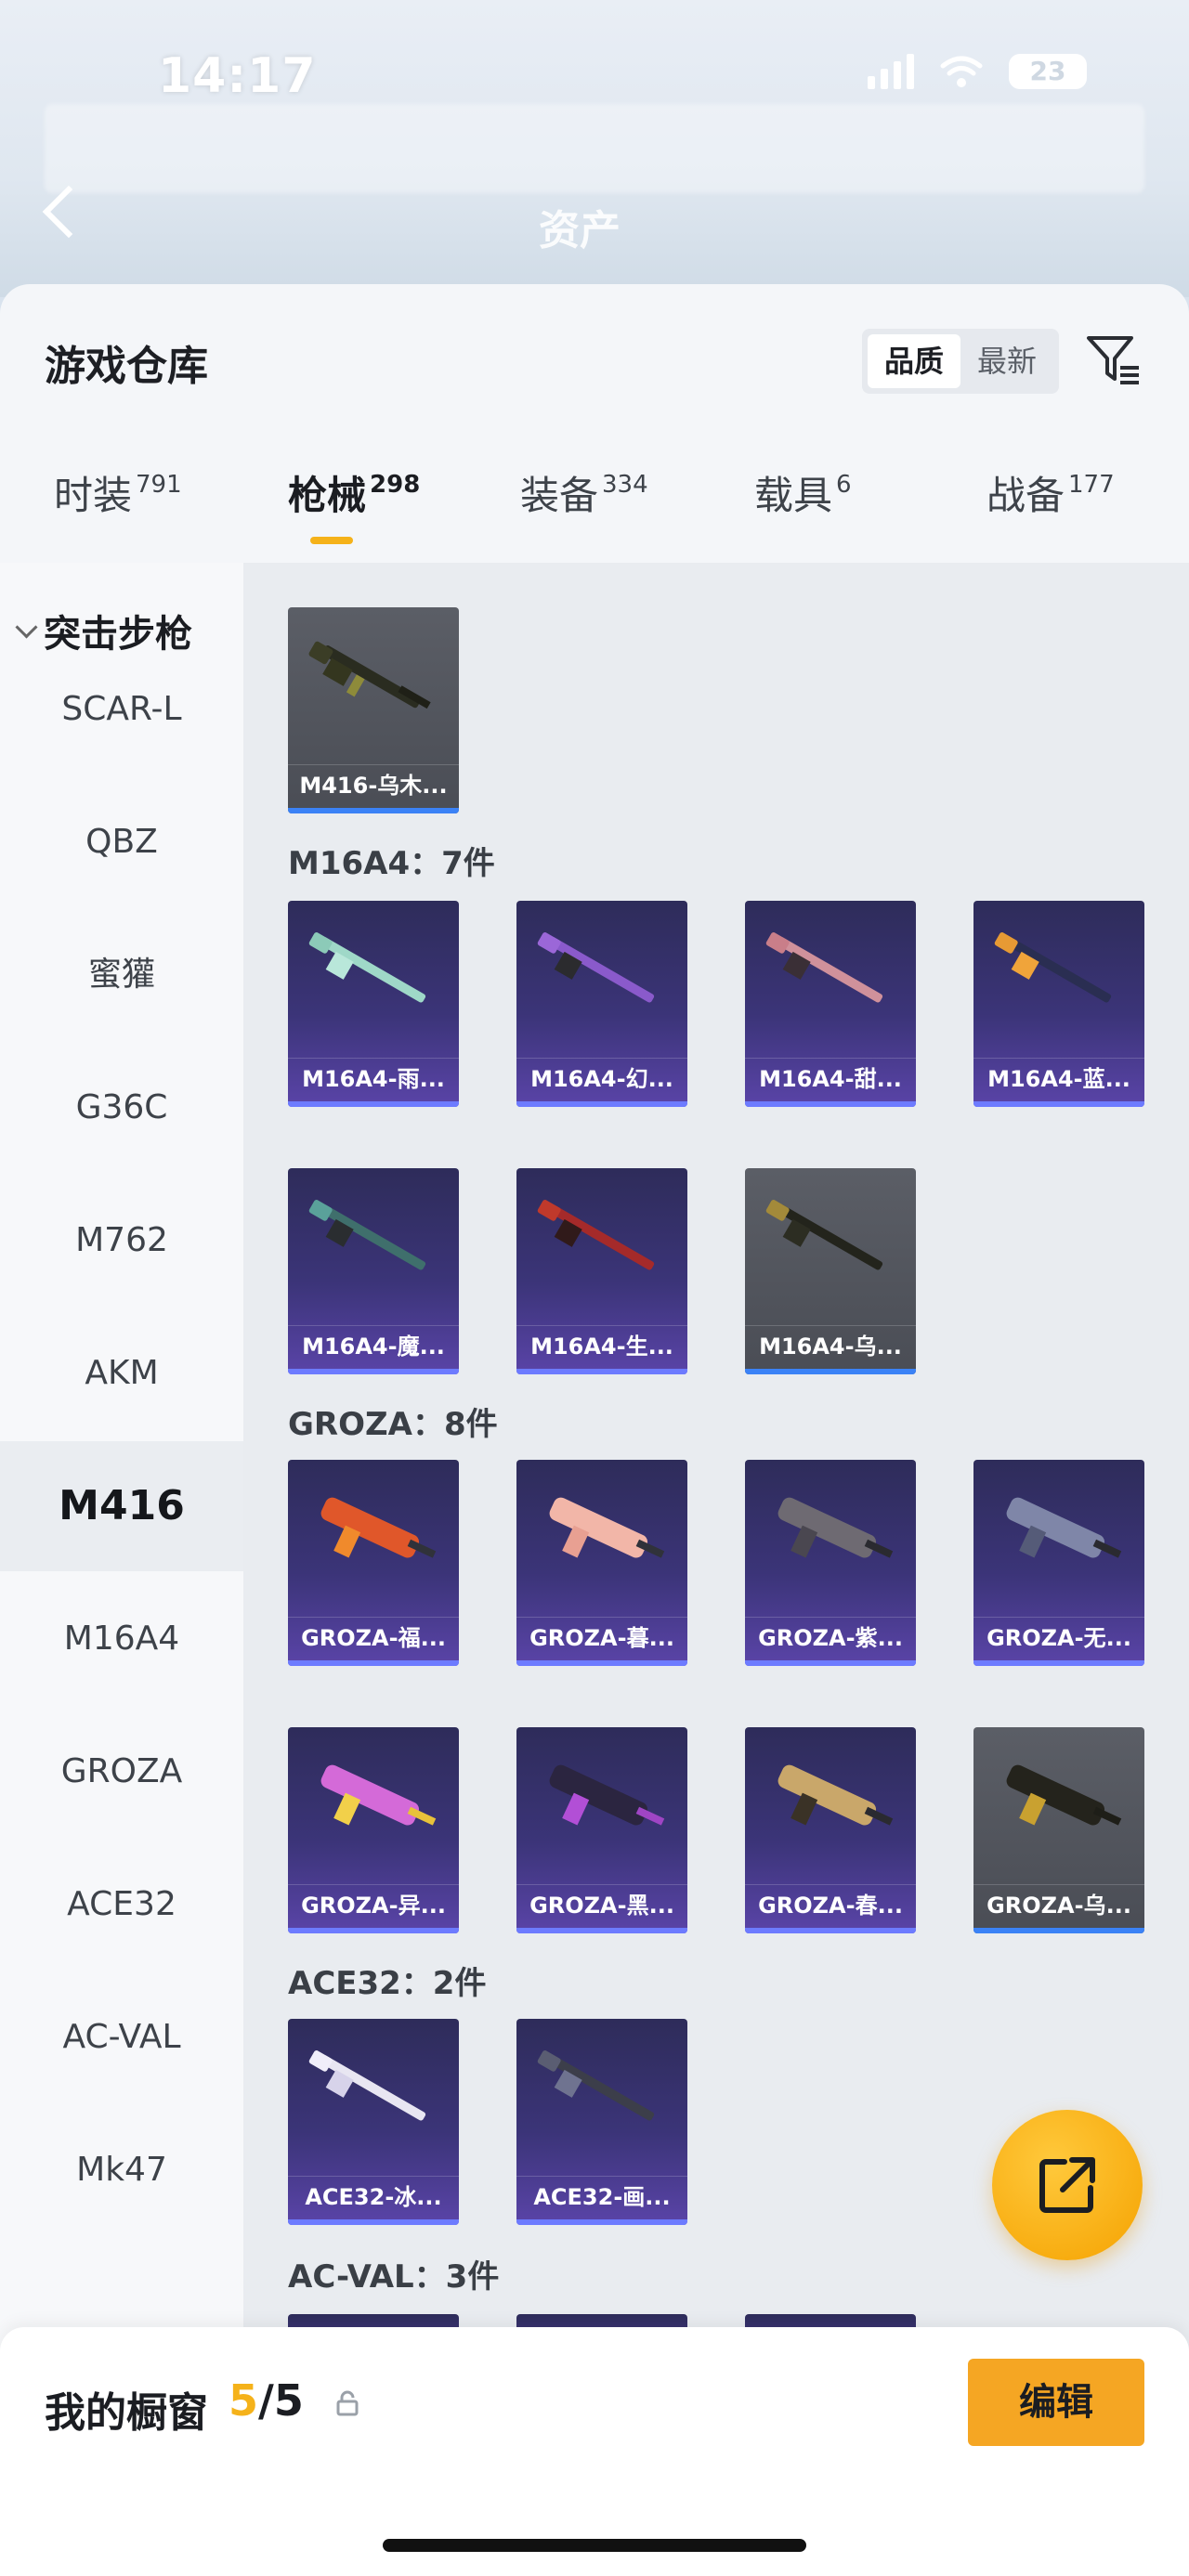 The image size is (1189, 2576). I want to click on sidebar-item-m16a4: M16A4, so click(122, 1639).